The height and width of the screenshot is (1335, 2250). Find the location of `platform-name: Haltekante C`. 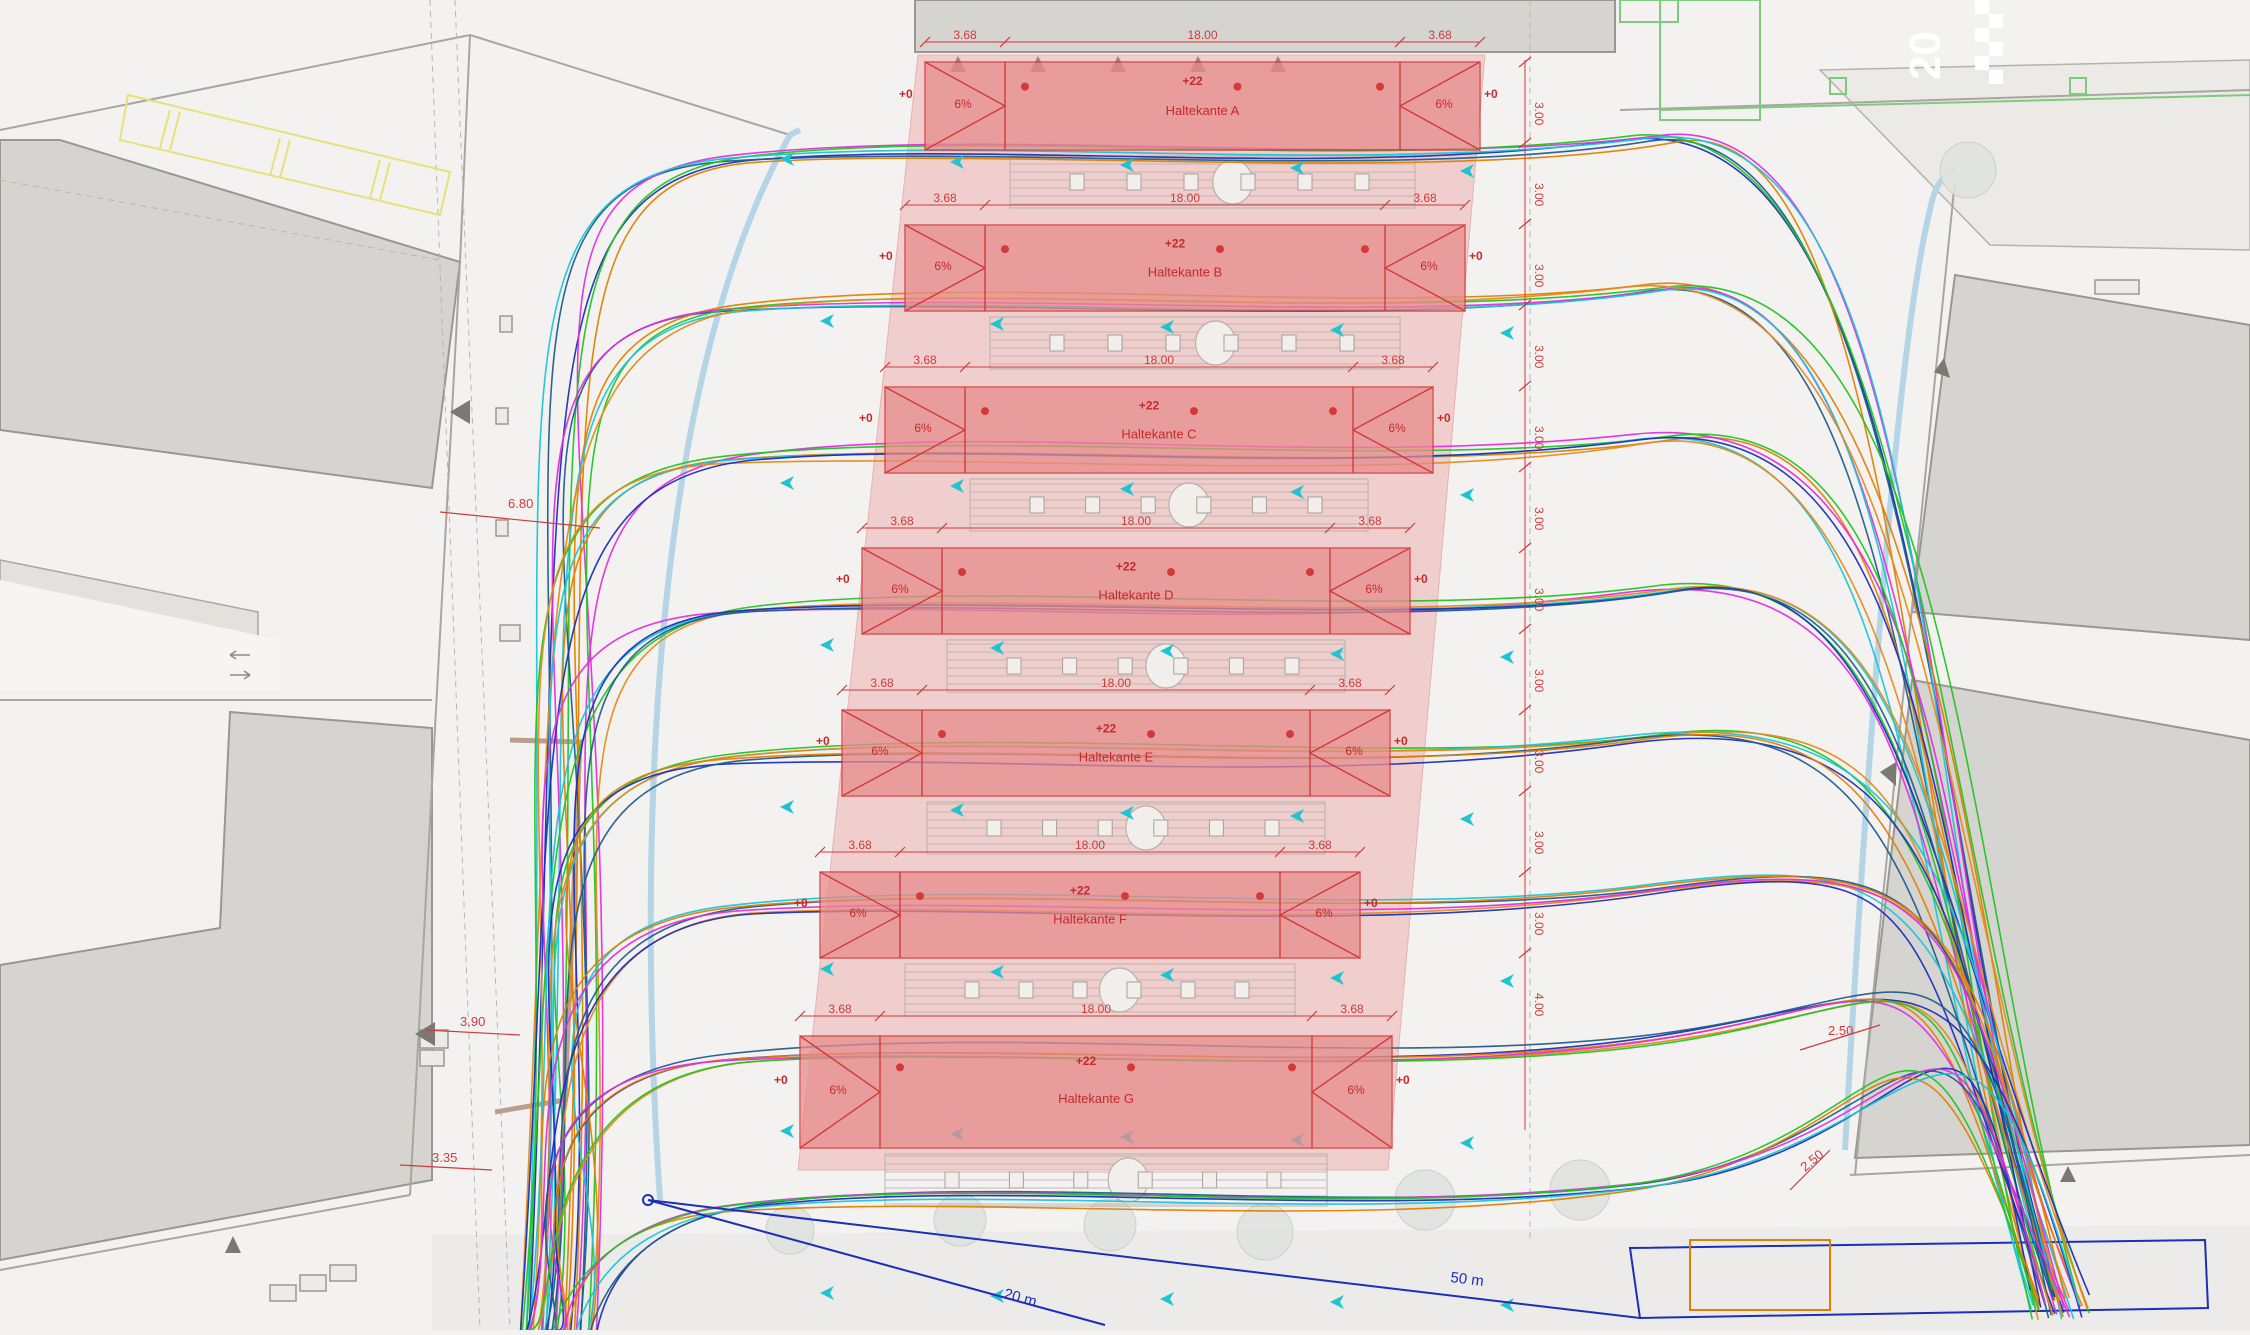

platform-name: Haltekante C is located at coordinates (1158, 434).